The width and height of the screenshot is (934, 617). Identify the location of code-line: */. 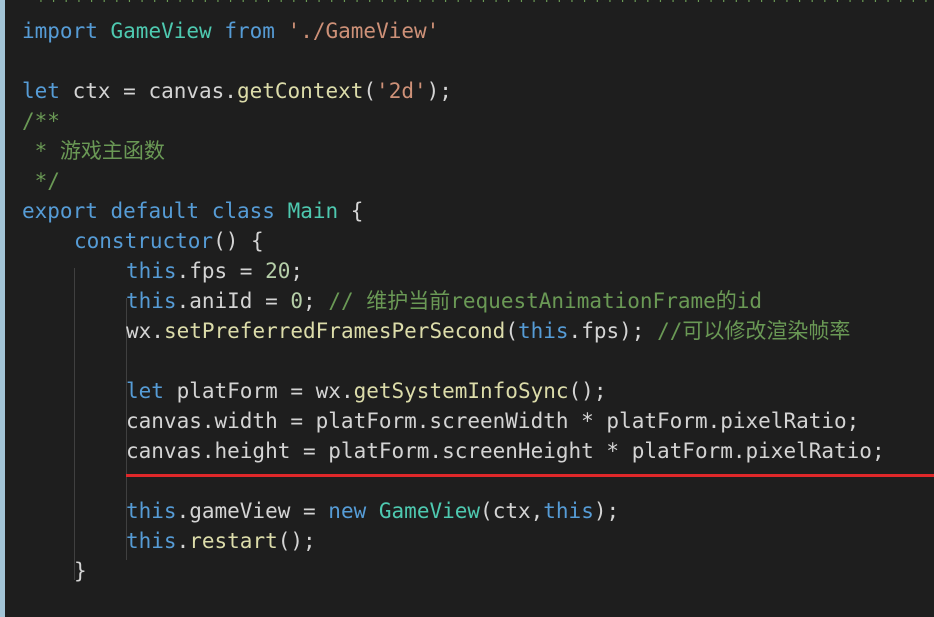
(478, 181).